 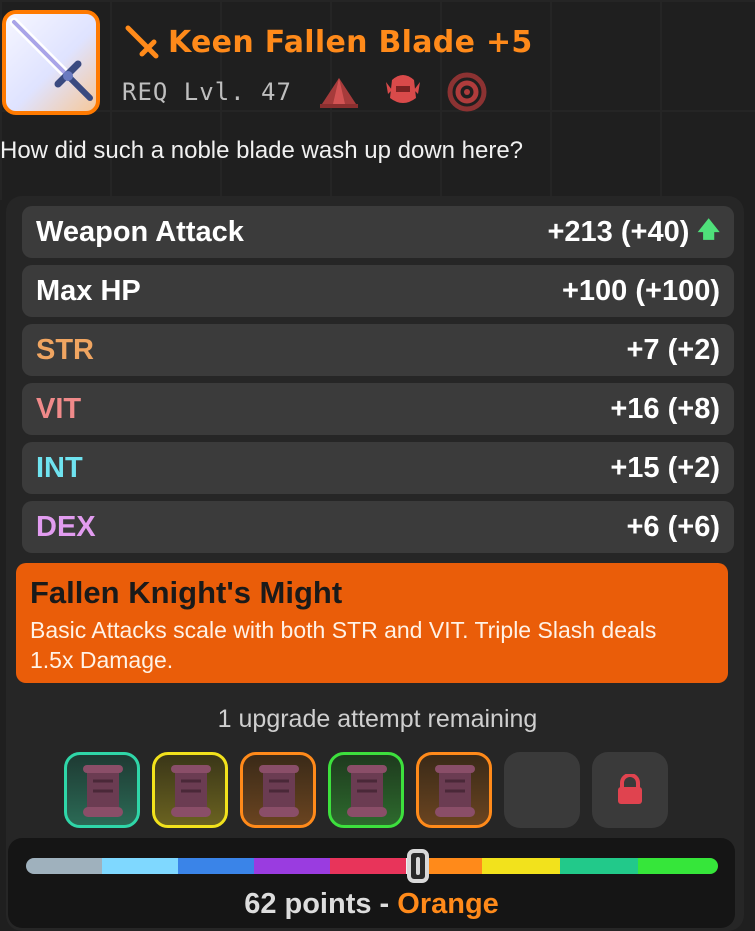 I want to click on points-value: 62 points -, so click(x=321, y=904).